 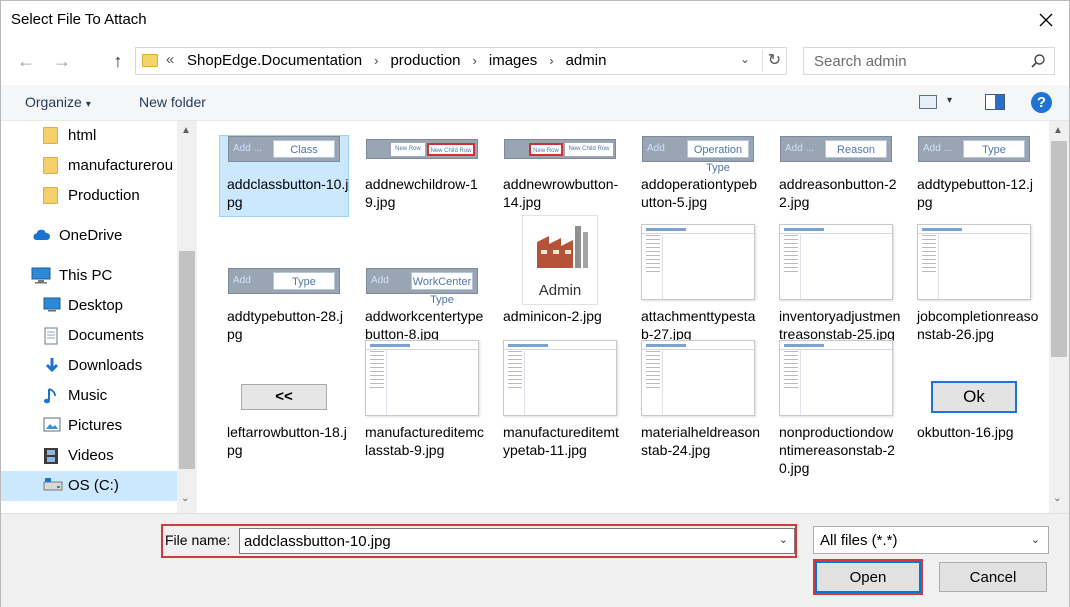 I want to click on file-item: jobcompletionreasonstab-26.jpg, so click(x=974, y=297).